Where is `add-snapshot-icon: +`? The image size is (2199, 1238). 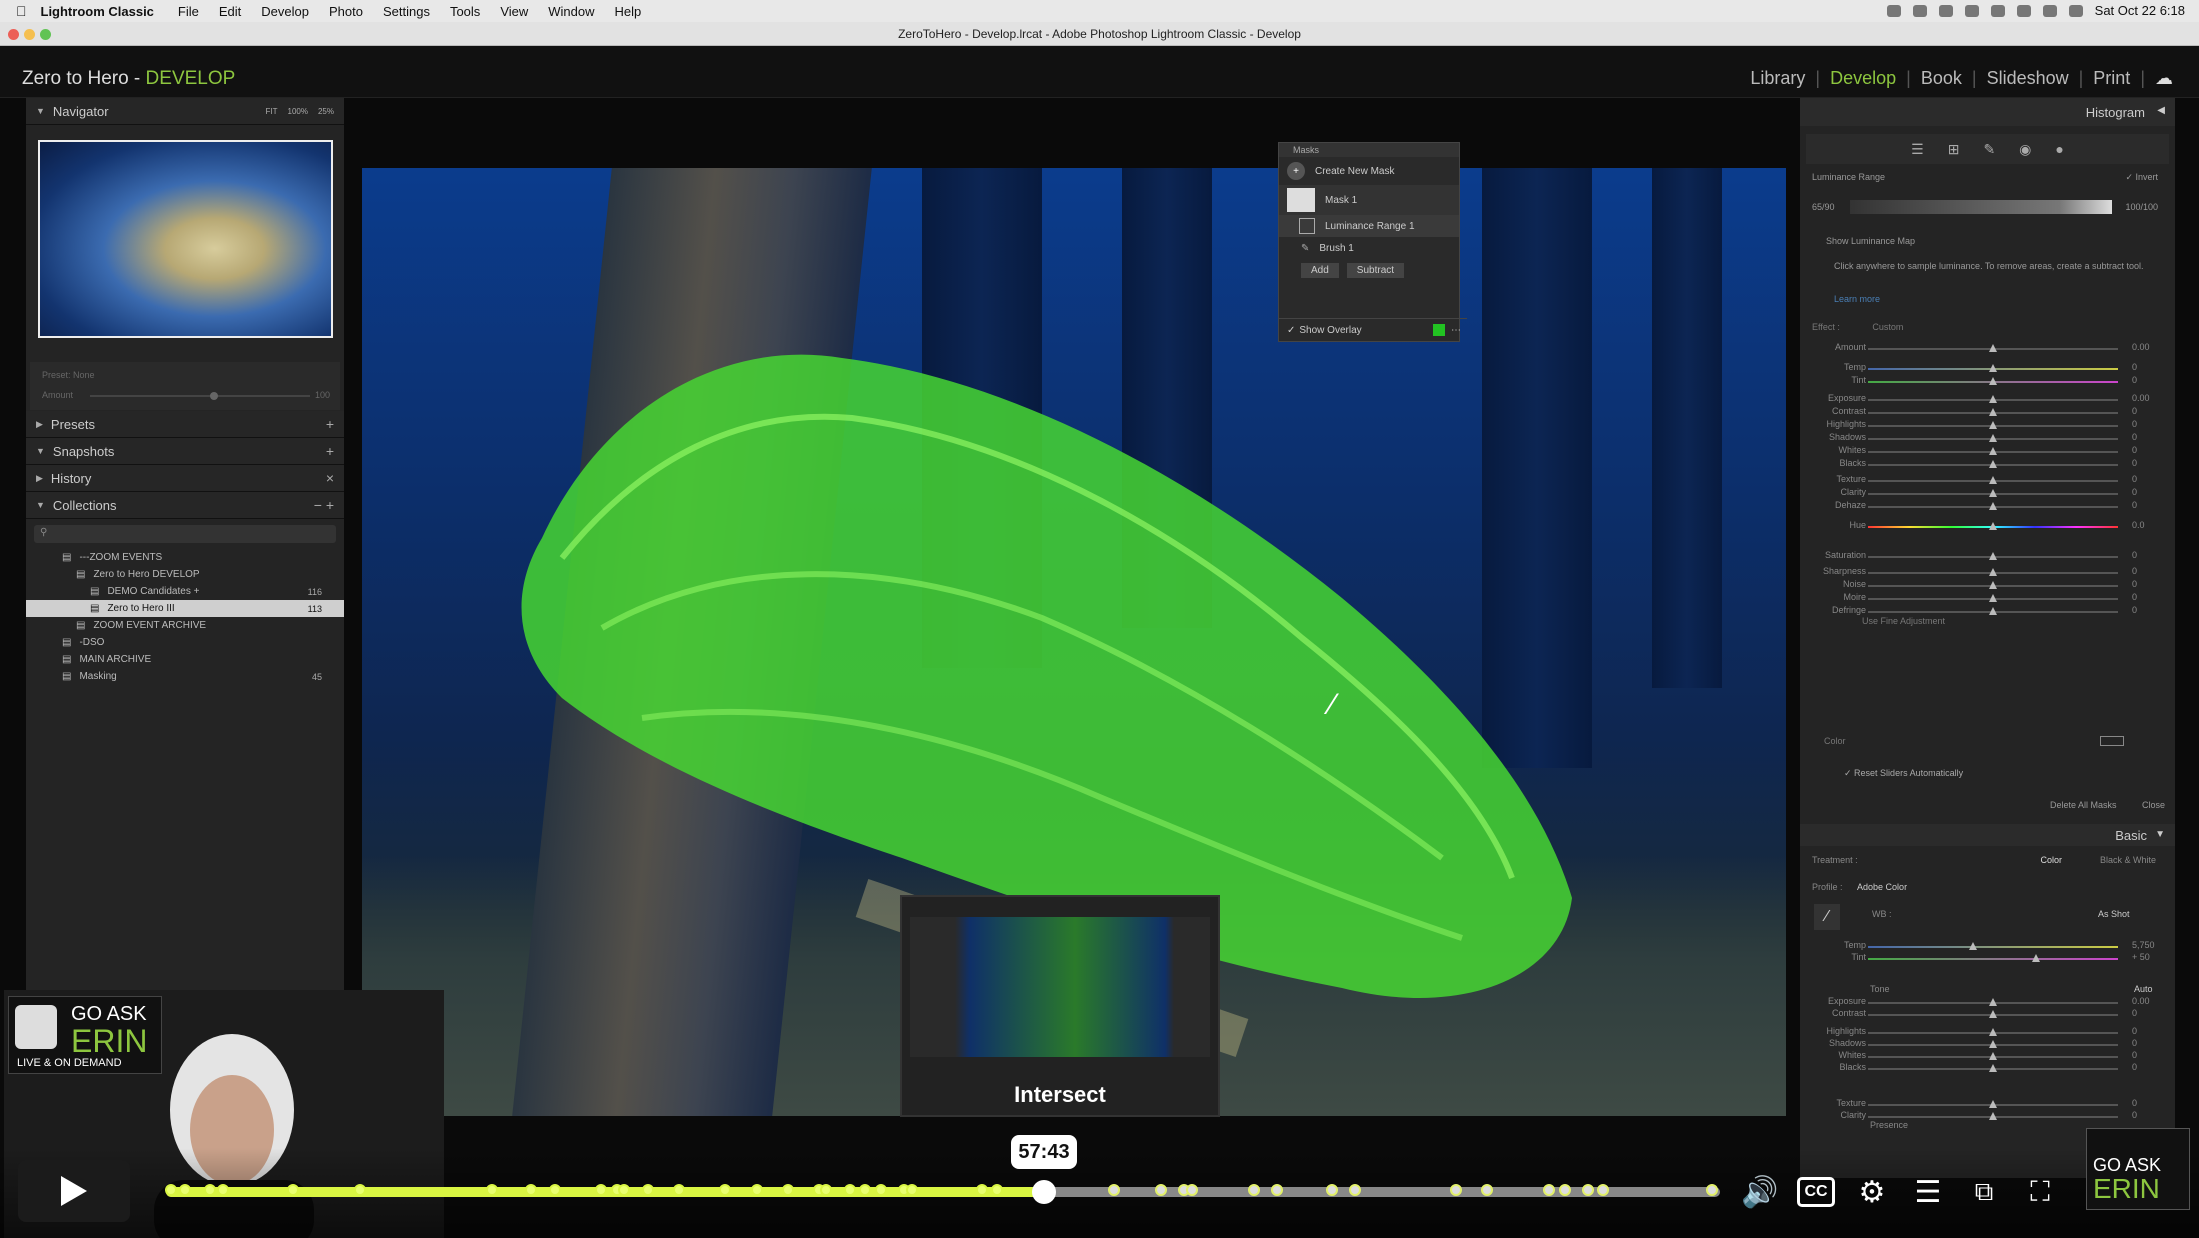
add-snapshot-icon: + is located at coordinates (330, 451).